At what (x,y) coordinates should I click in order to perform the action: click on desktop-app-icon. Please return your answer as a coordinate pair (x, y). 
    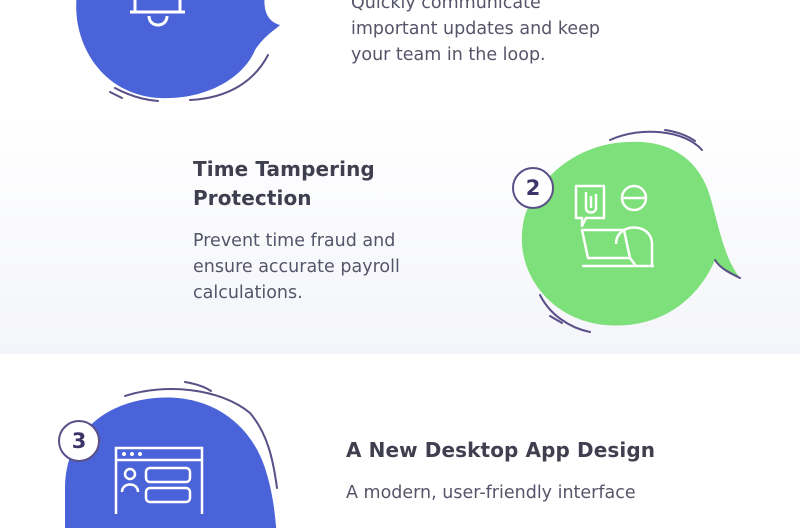
    Looking at the image, I should click on (159, 480).